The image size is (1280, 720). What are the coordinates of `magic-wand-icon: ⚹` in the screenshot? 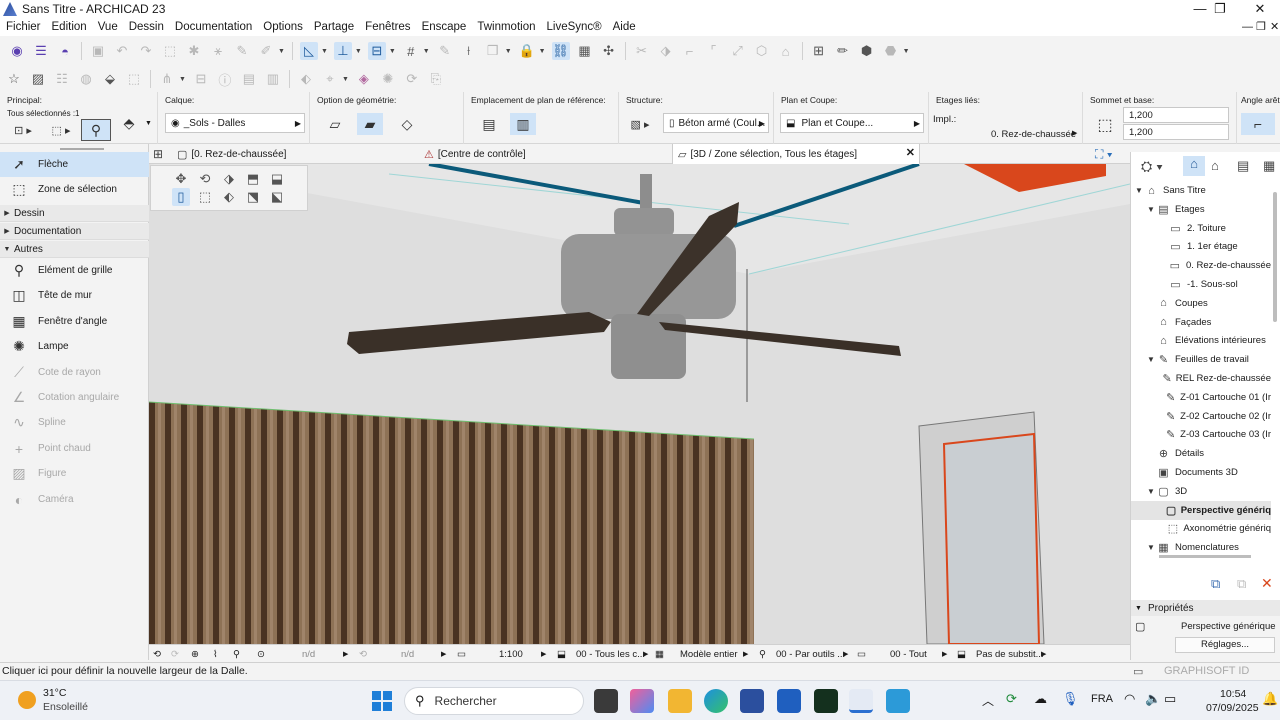 It's located at (218, 51).